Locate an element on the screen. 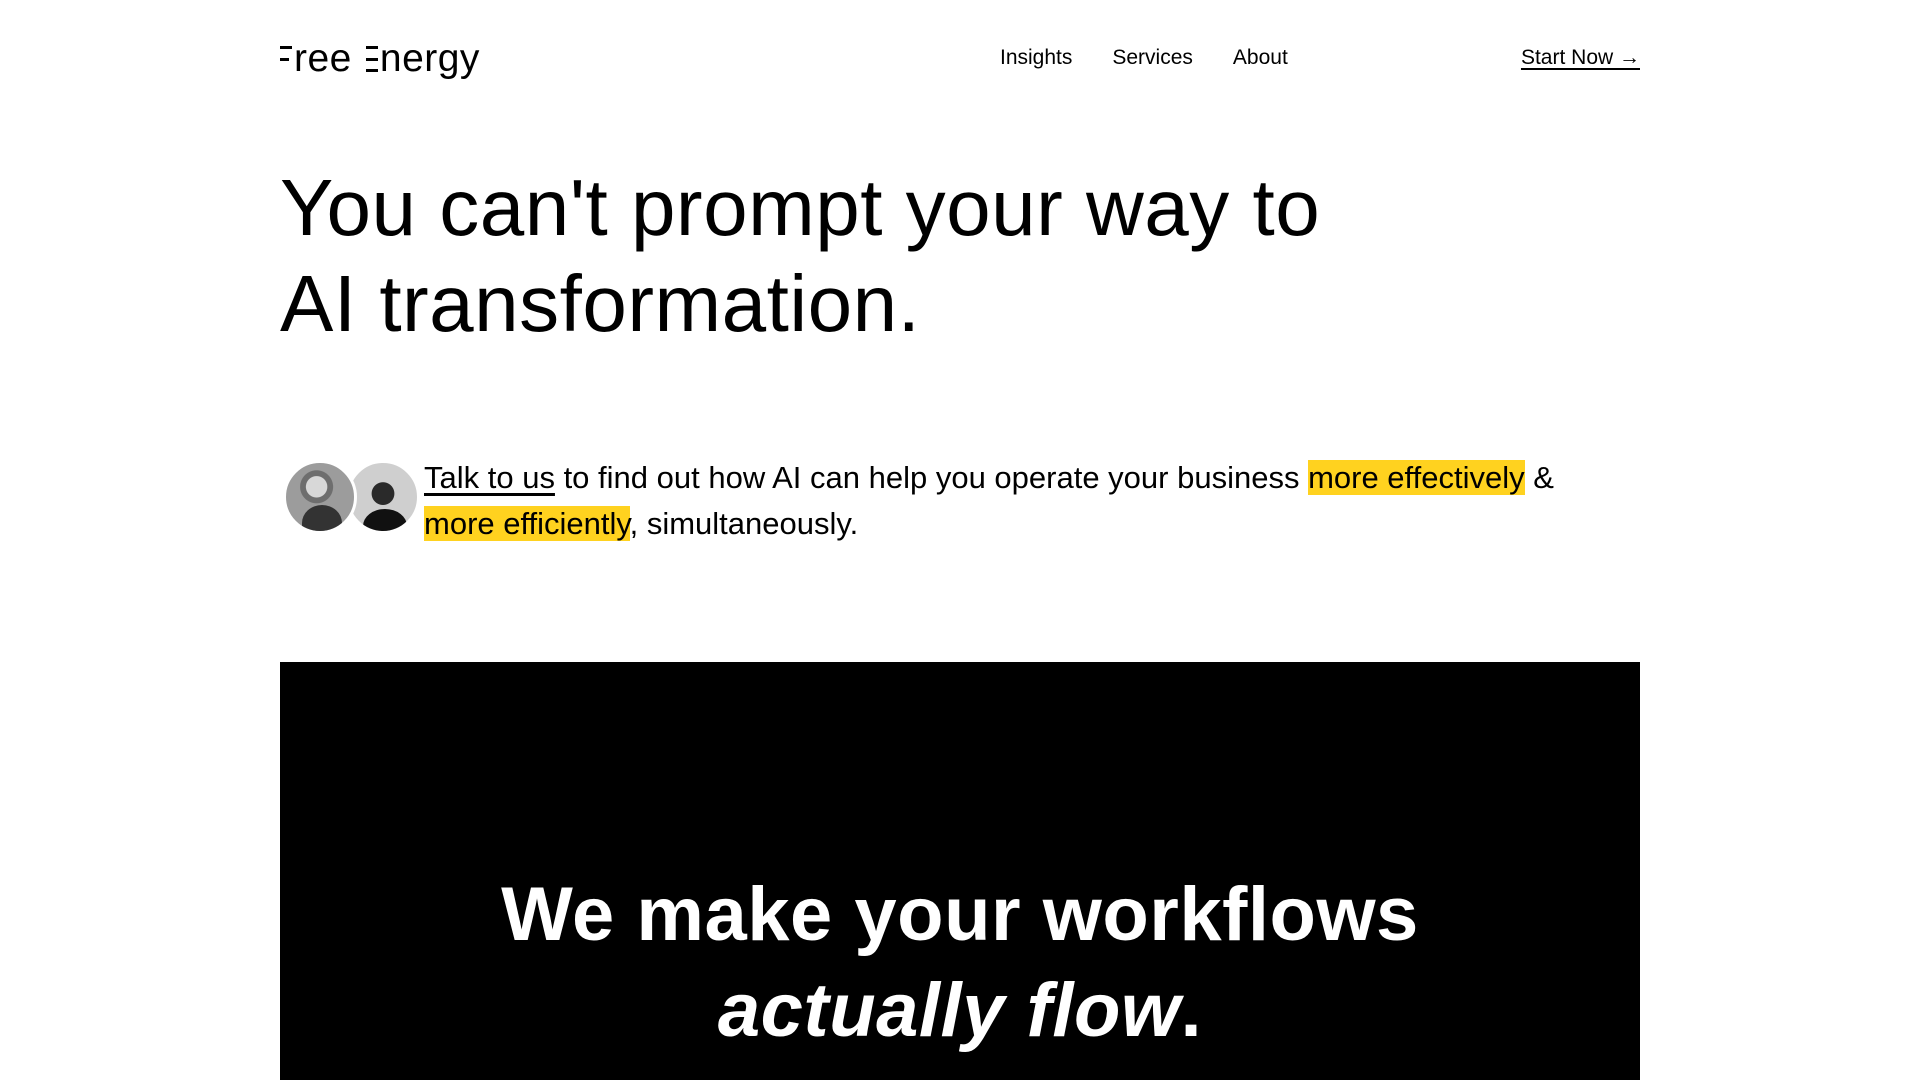 This screenshot has width=1920, height=1080. logo-word-2: nergy is located at coordinates (429, 58).